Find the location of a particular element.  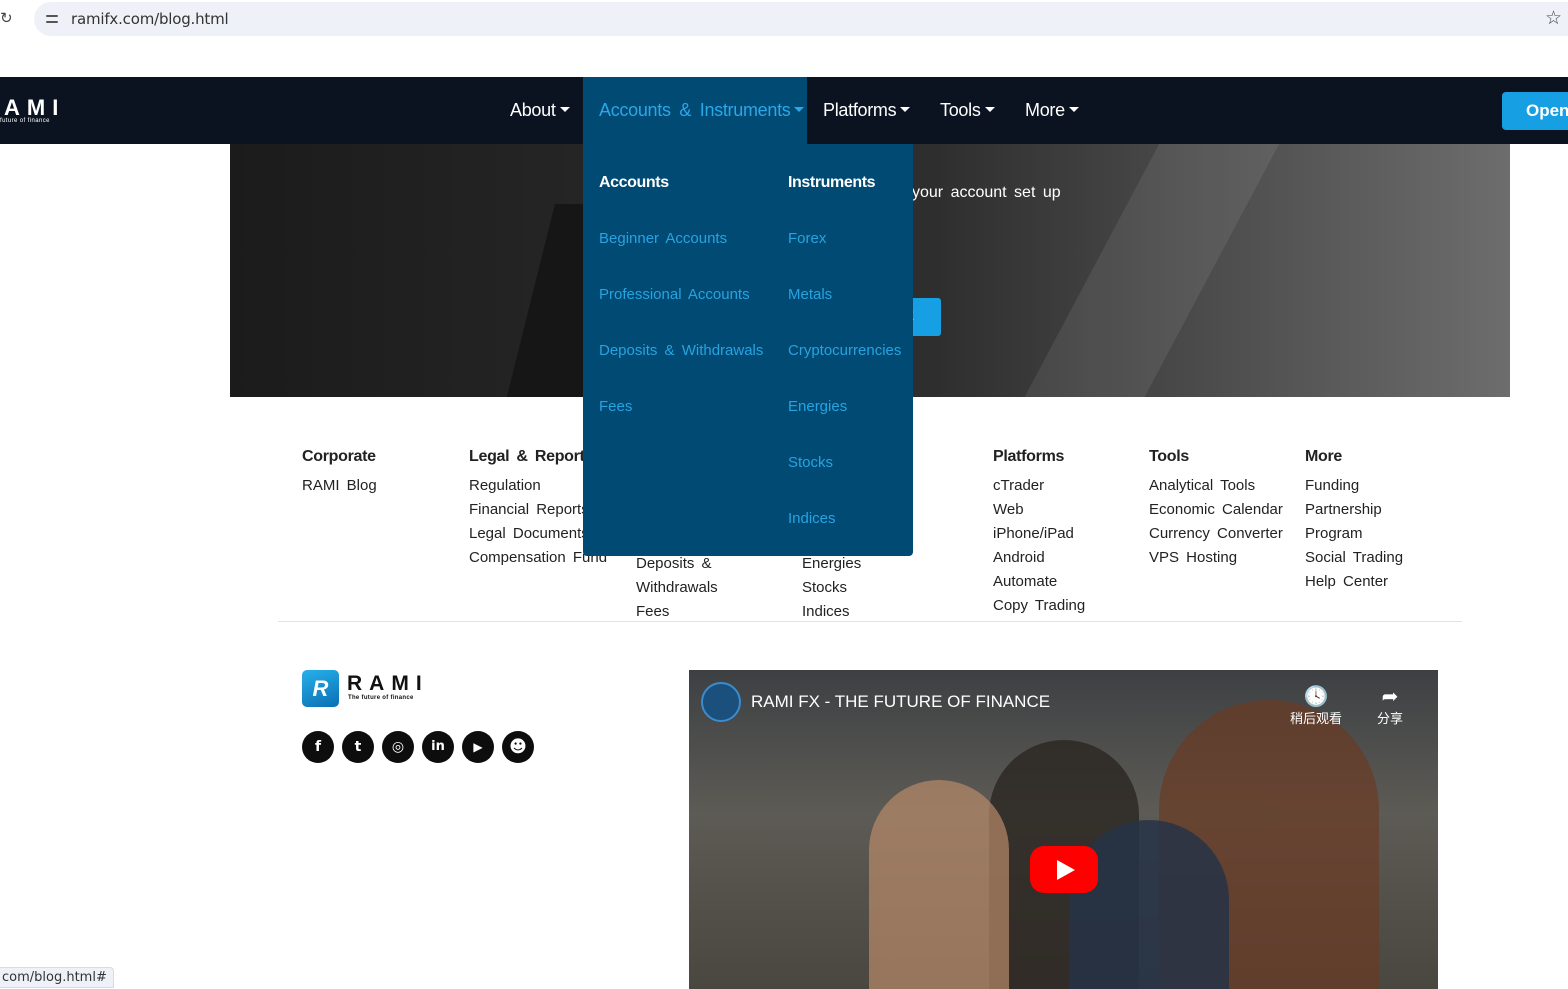

footer-link: Program is located at coordinates (1354, 534).